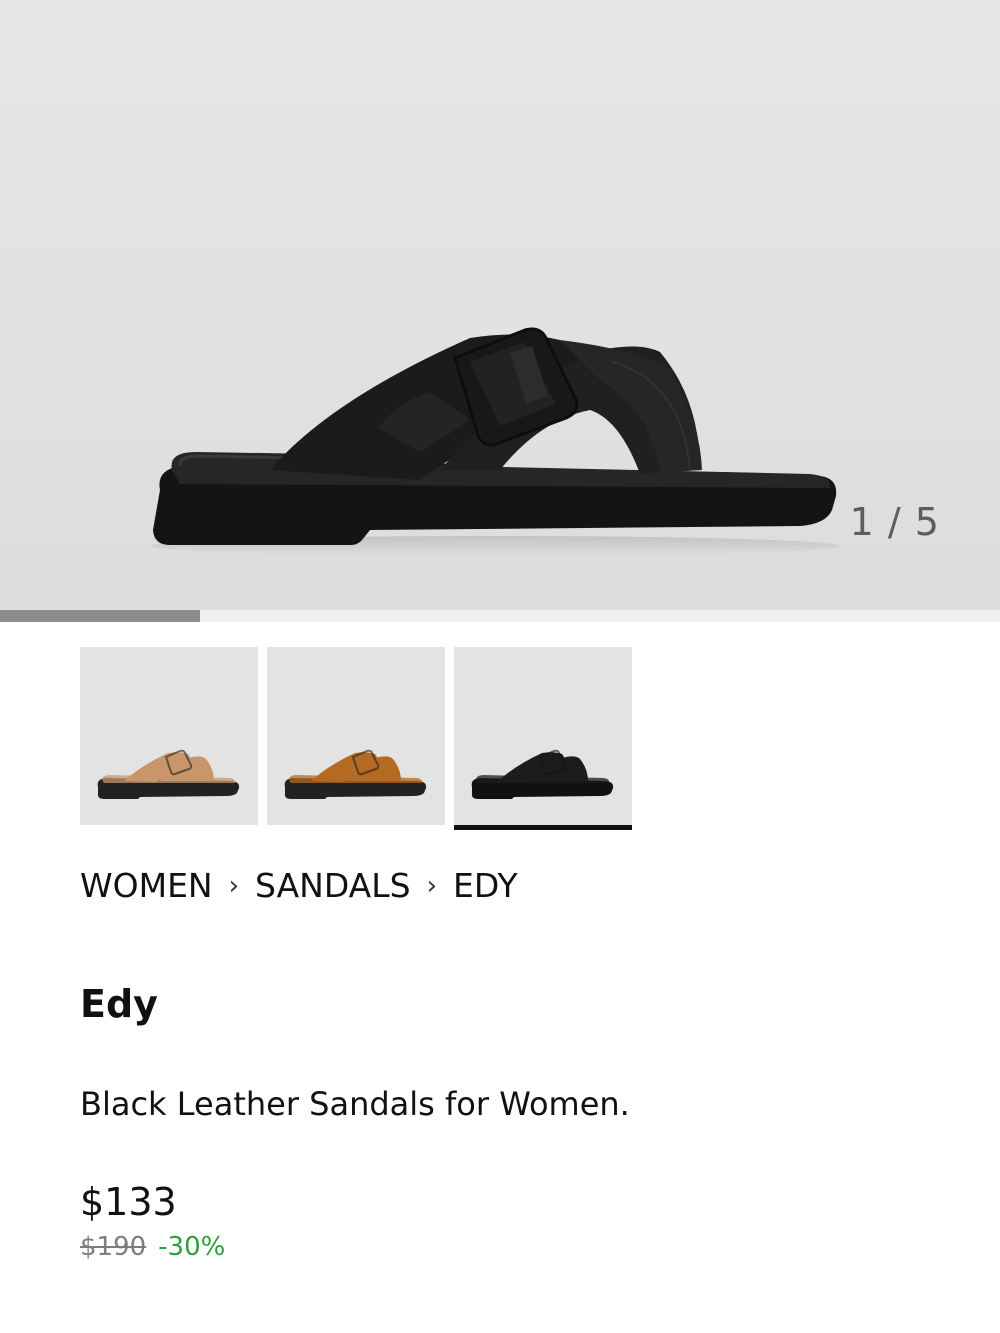  I want to click on breadcrumb: WOMEN › SANDALS › EDY, so click(299, 885).